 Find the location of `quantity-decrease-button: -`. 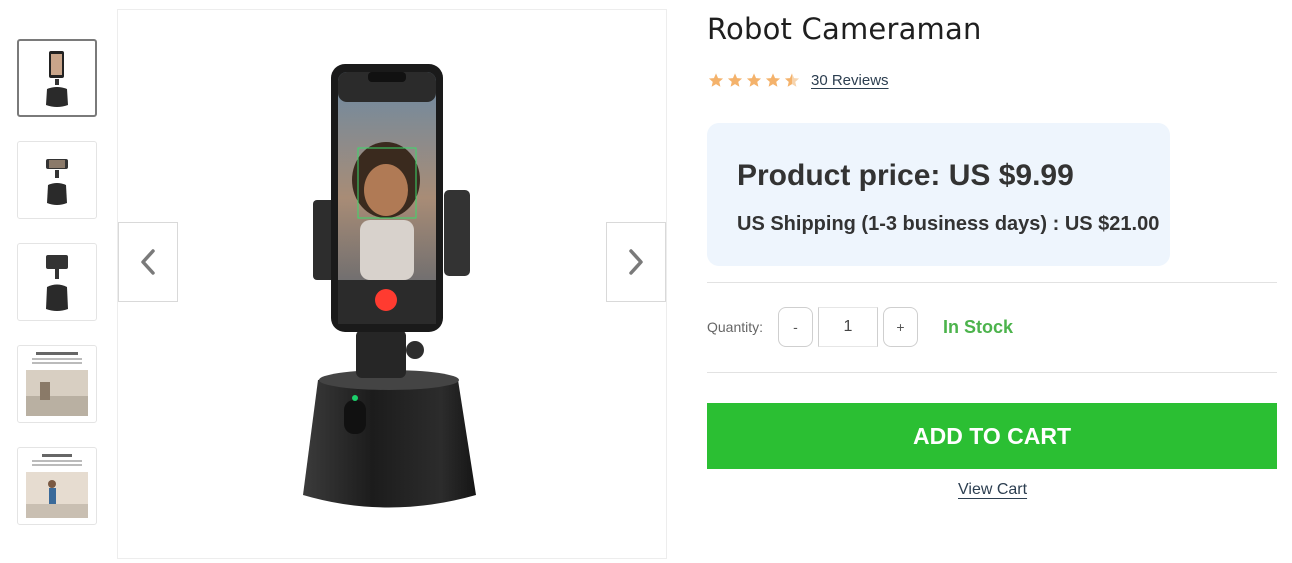

quantity-decrease-button: - is located at coordinates (795, 327).